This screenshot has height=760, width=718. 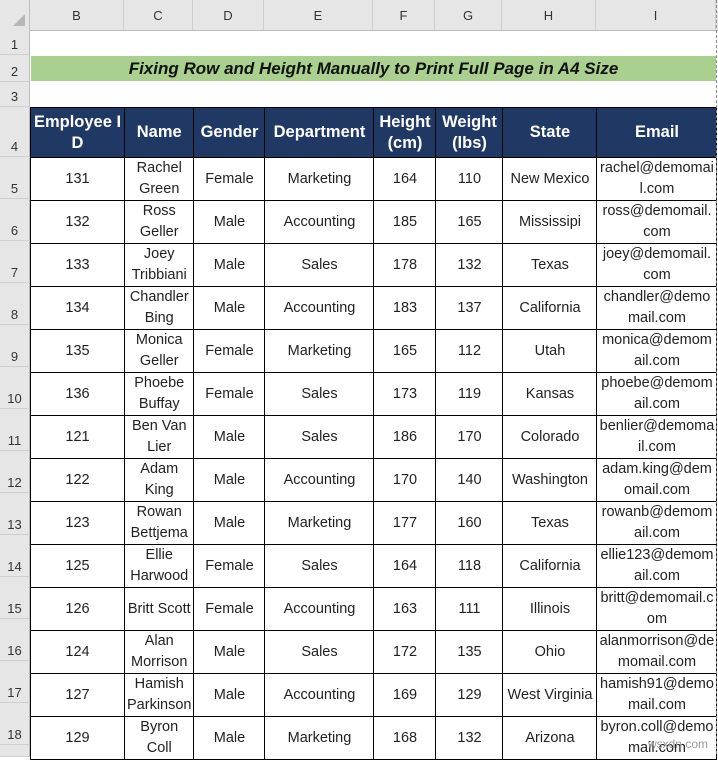 I want to click on cell-name: Rowan Bettjema, so click(x=159, y=523).